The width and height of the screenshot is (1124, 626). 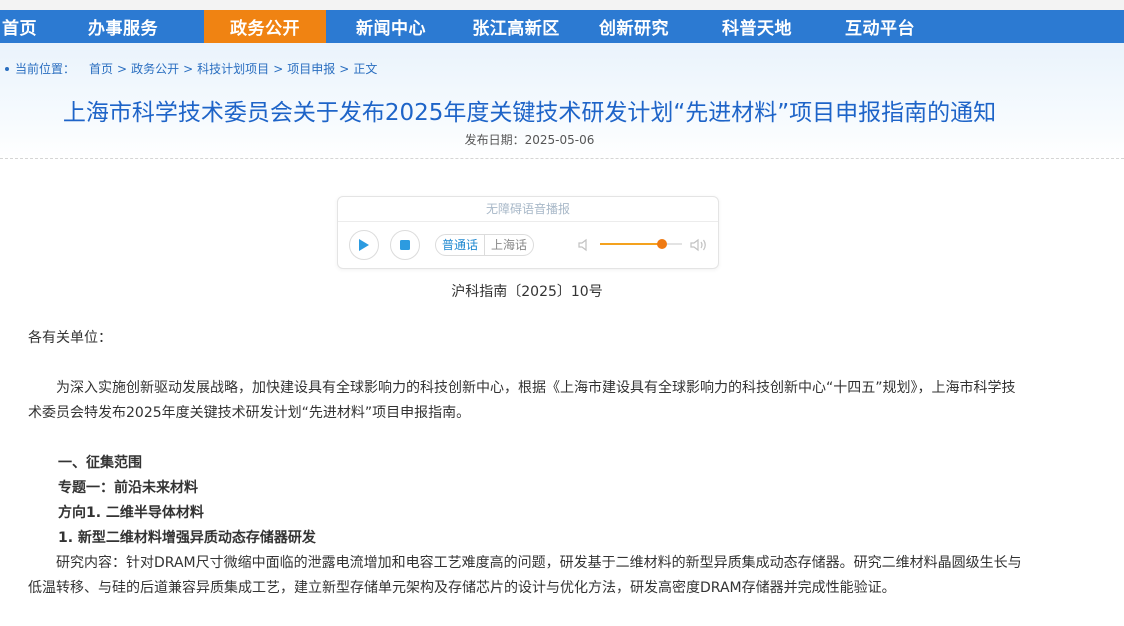 What do you see at coordinates (585, 246) in the screenshot?
I see `volume-low-icon` at bounding box center [585, 246].